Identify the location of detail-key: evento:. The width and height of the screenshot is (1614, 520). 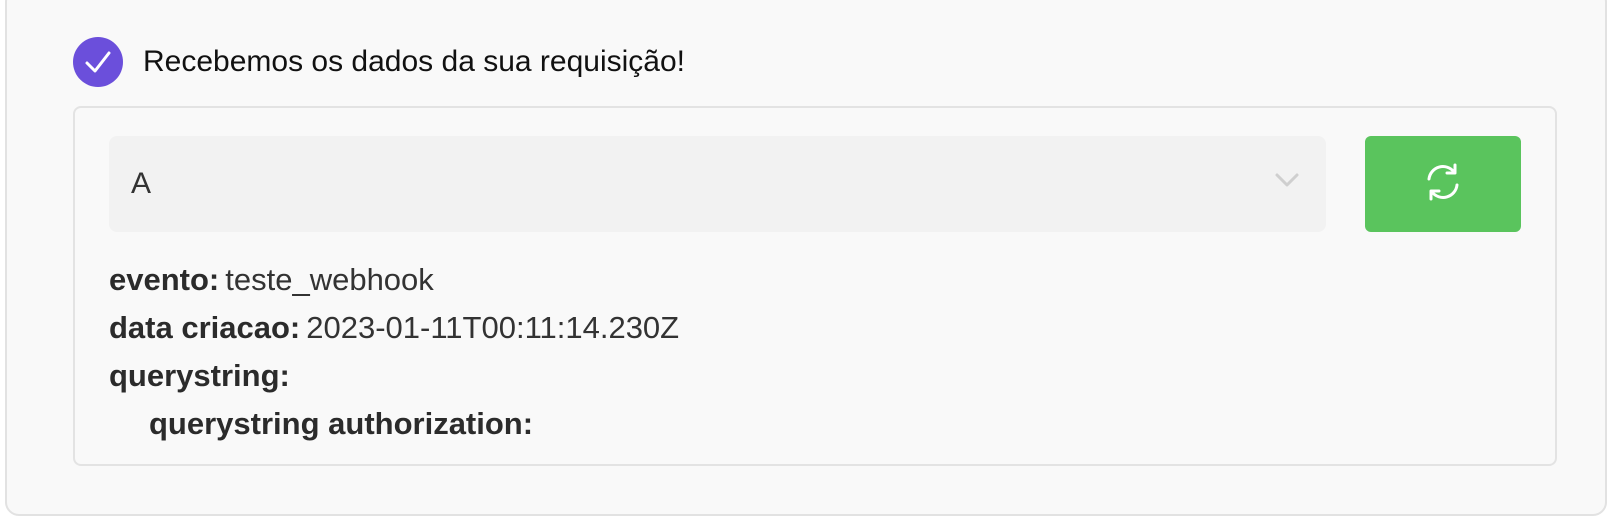
(164, 279).